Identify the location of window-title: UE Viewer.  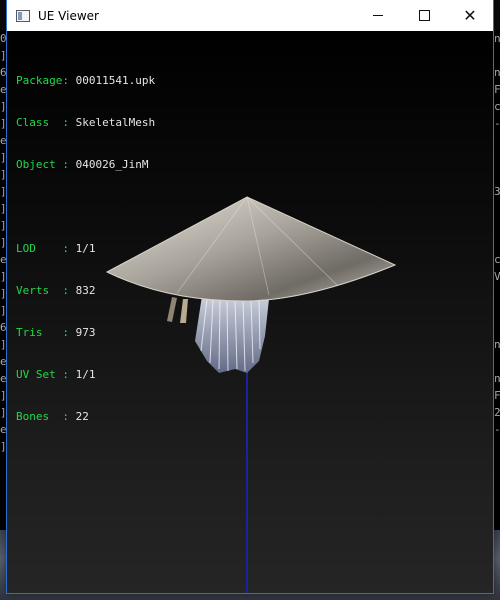
(68, 15).